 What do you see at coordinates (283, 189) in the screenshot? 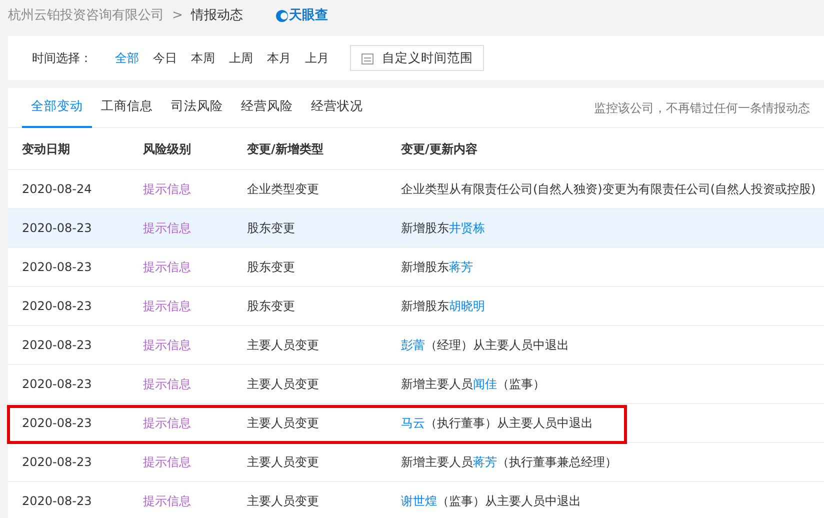
I see `change-type: 企业类型变更` at bounding box center [283, 189].